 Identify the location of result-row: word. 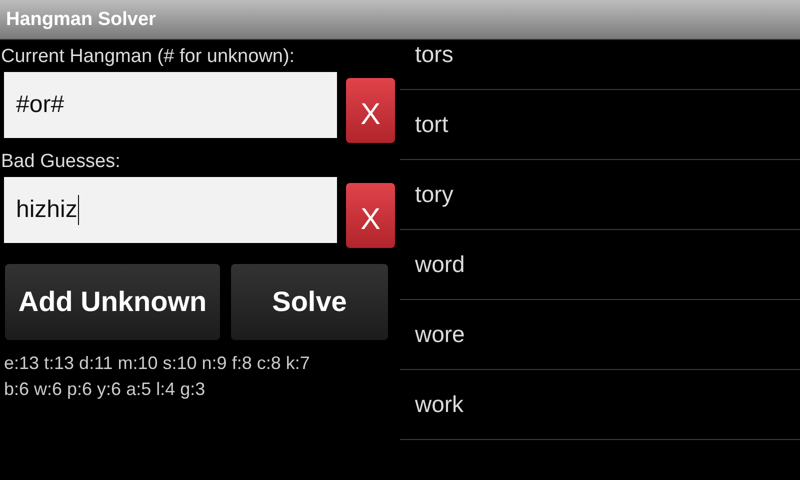
(600, 265).